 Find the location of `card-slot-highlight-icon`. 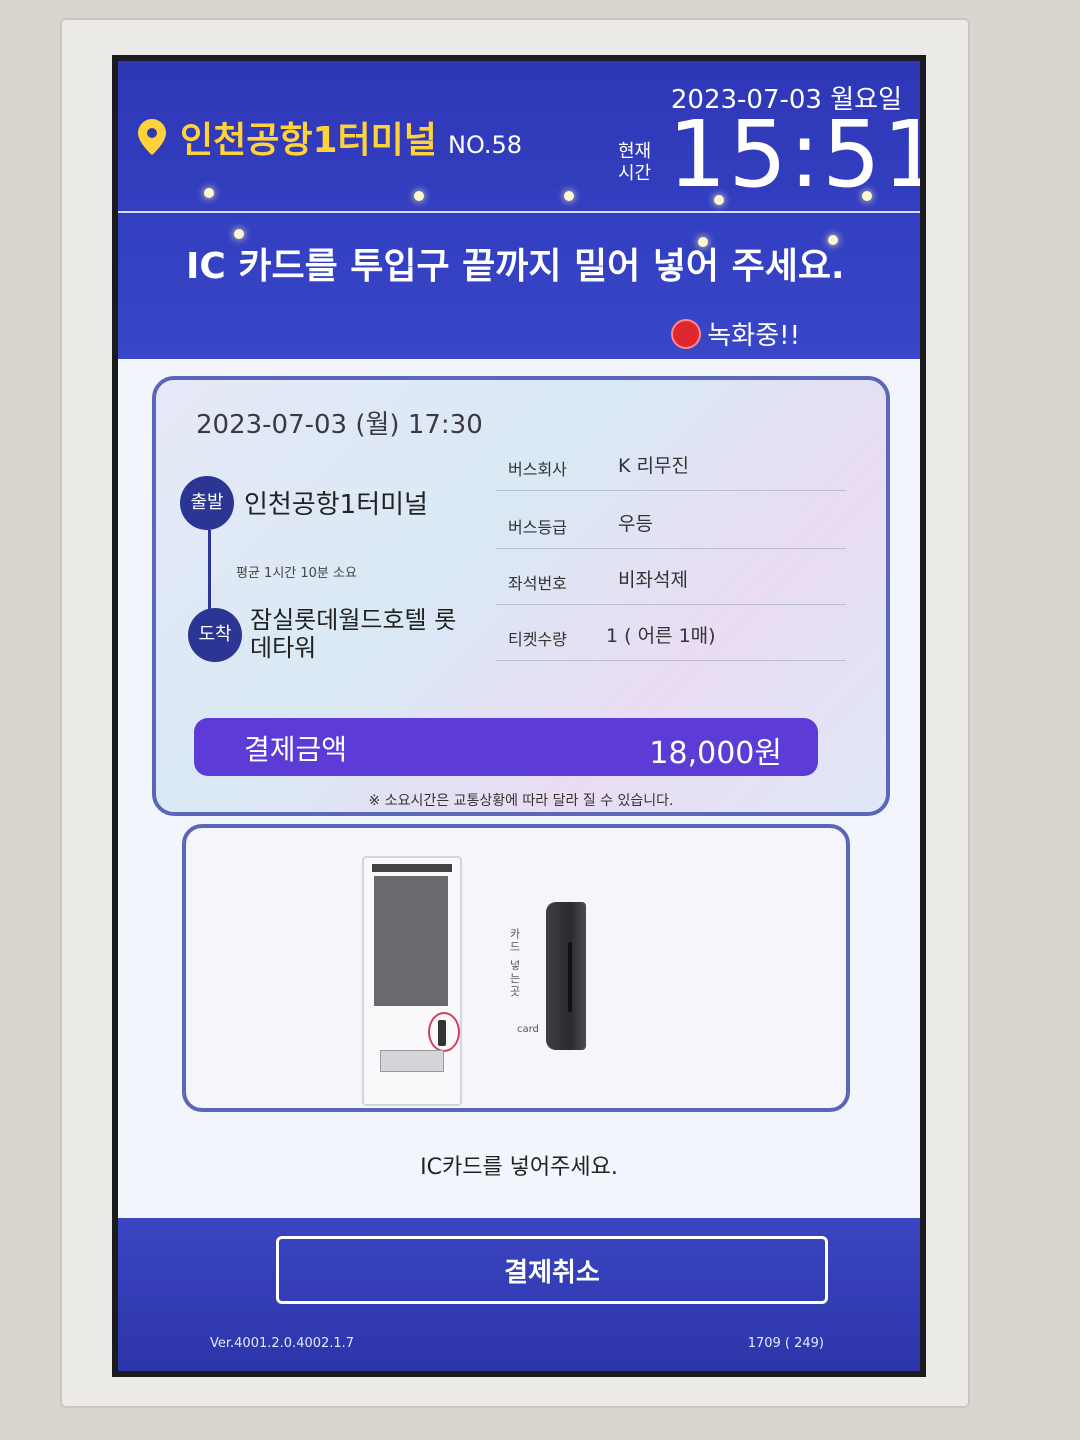

card-slot-highlight-icon is located at coordinates (444, 1032).